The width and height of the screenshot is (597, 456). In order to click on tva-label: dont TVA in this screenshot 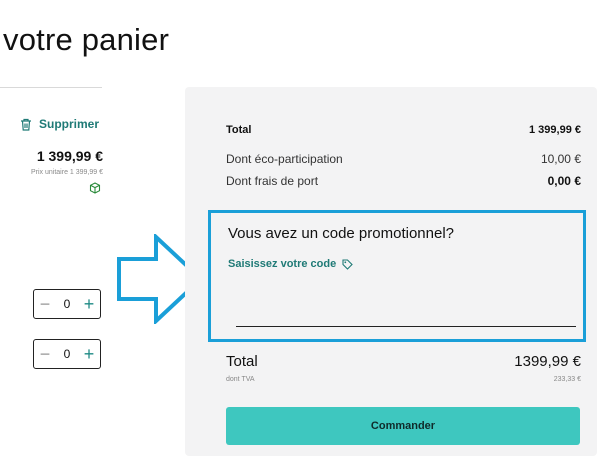, I will do `click(240, 379)`.